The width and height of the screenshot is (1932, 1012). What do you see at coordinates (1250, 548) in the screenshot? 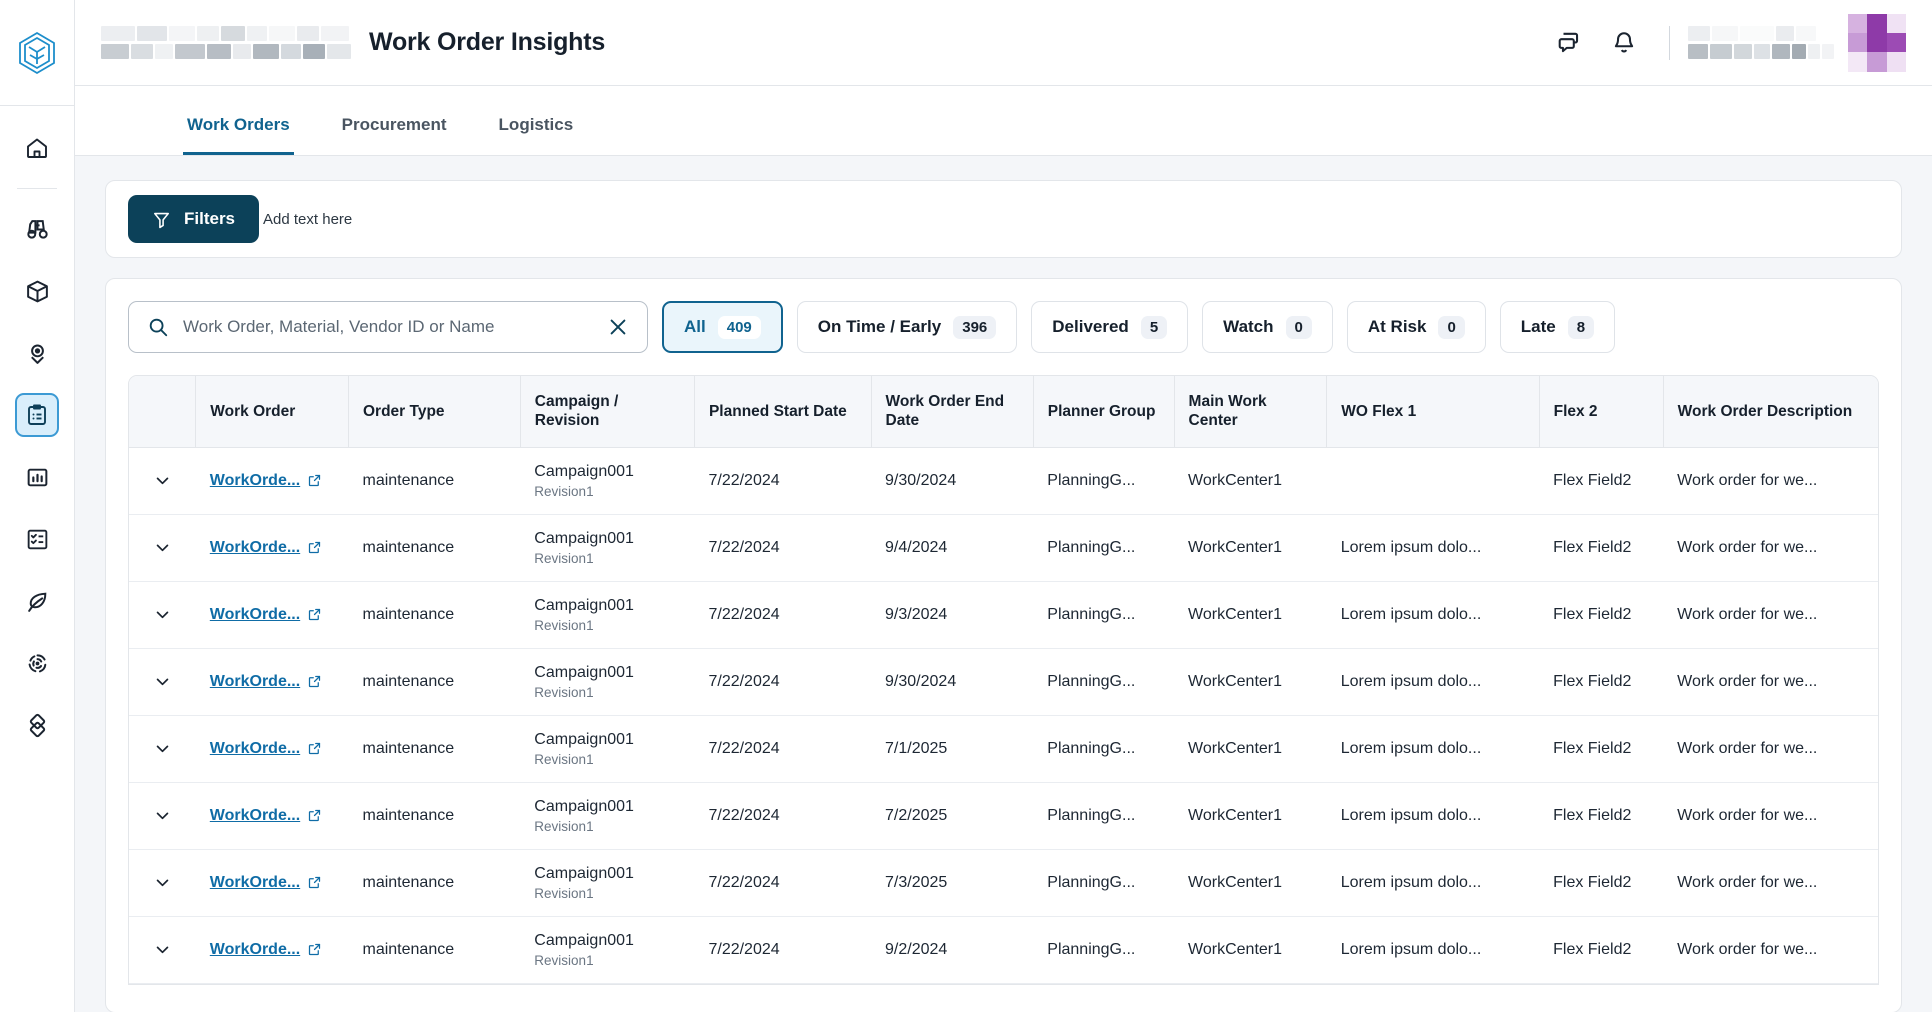
I see `cell-main-work-center: WorkCenter1` at bounding box center [1250, 548].